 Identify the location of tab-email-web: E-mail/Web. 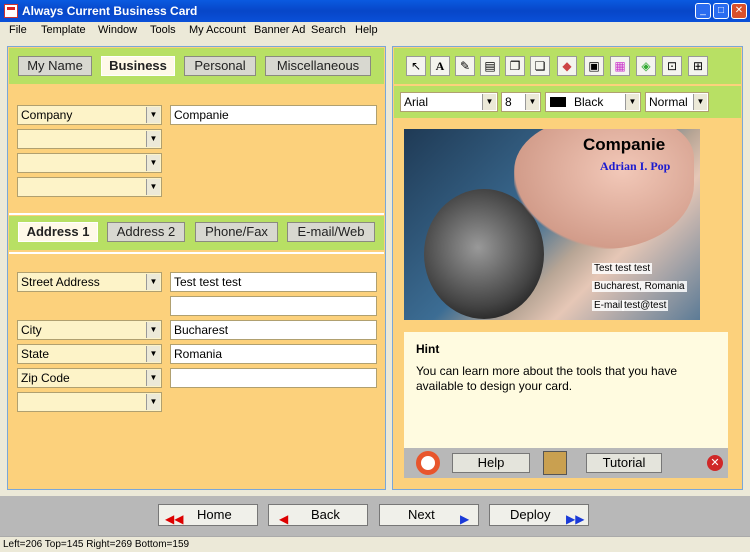
(331, 232).